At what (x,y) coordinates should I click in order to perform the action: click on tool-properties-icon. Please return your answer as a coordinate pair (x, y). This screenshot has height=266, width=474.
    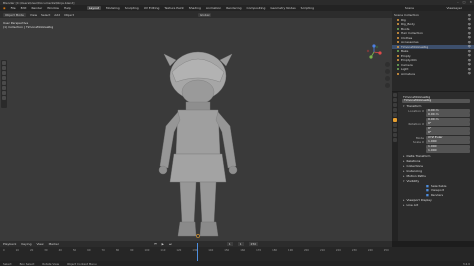
    Looking at the image, I should click on (395, 95).